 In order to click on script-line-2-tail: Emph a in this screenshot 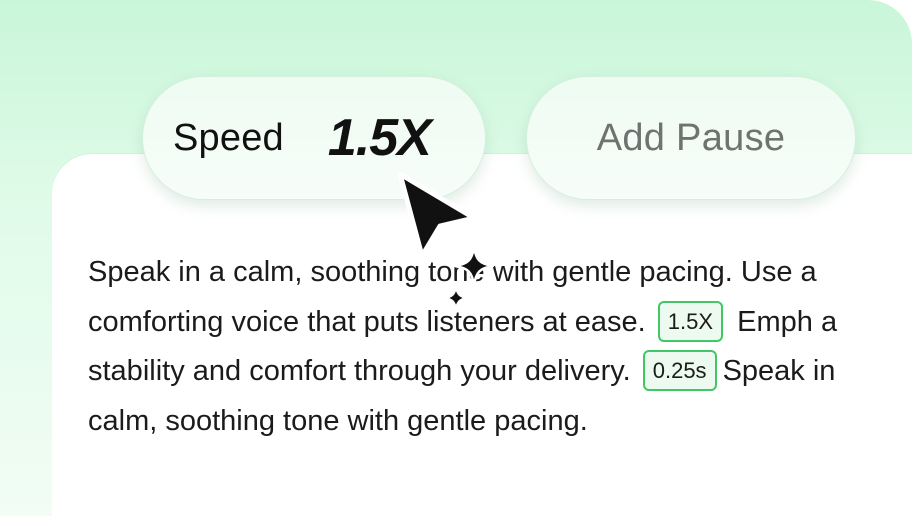, I will do `click(787, 321)`.